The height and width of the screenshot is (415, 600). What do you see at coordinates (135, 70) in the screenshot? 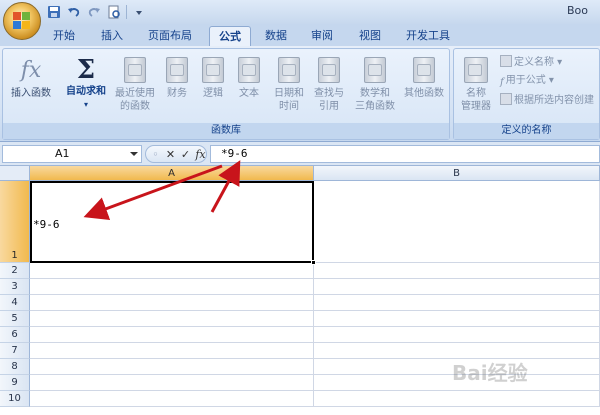
I see `recent-book-icon` at bounding box center [135, 70].